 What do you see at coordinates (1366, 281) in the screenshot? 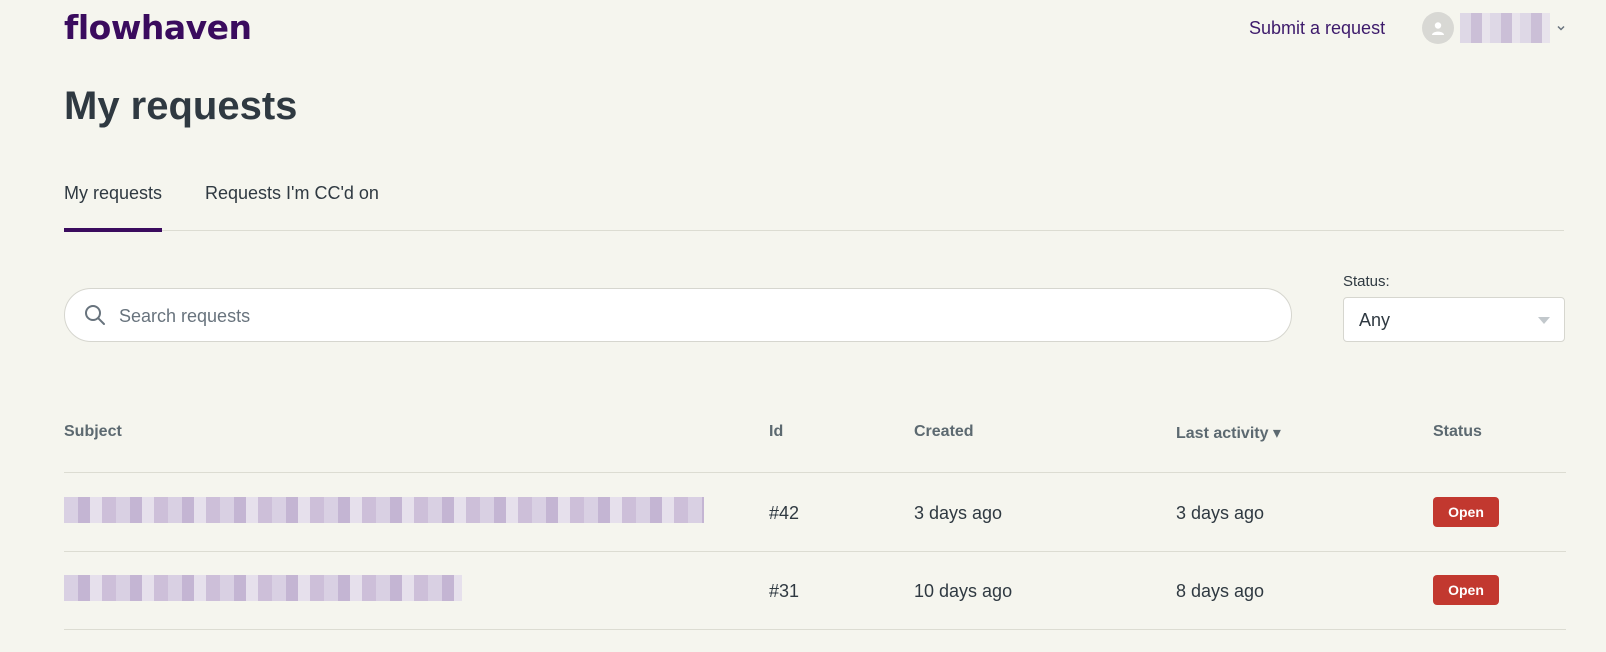
I see `status-filter-label: Status:` at bounding box center [1366, 281].